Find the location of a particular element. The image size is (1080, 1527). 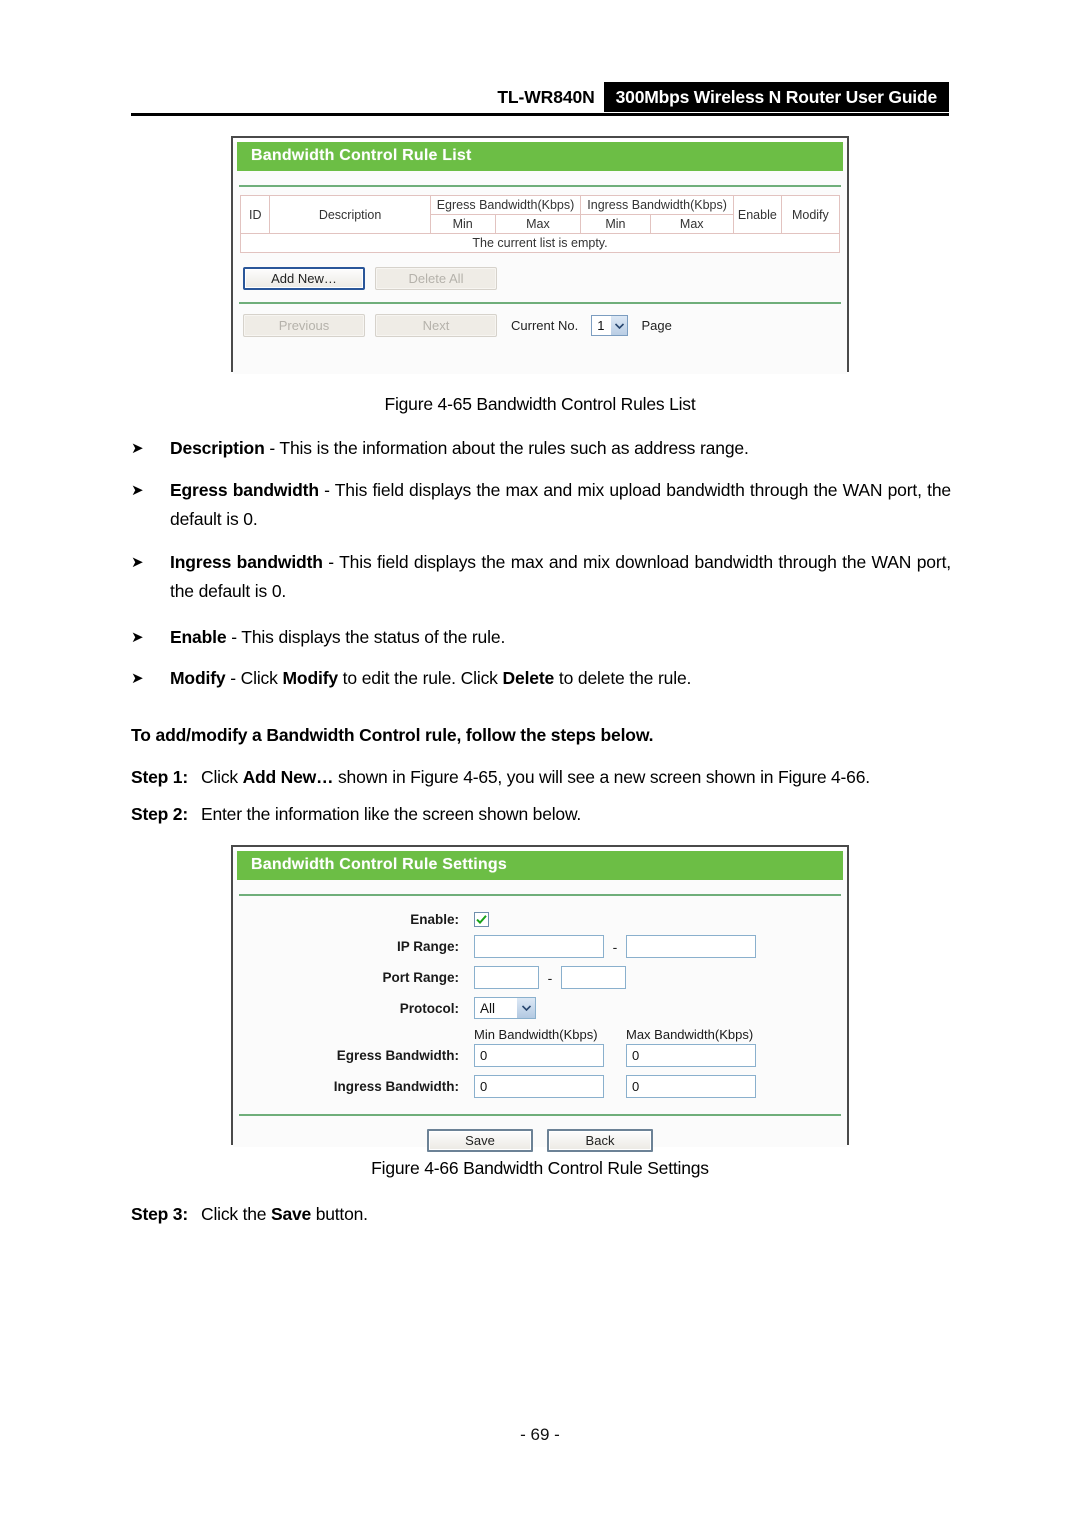

rule-settings-bottom-separator is located at coordinates (540, 1115).